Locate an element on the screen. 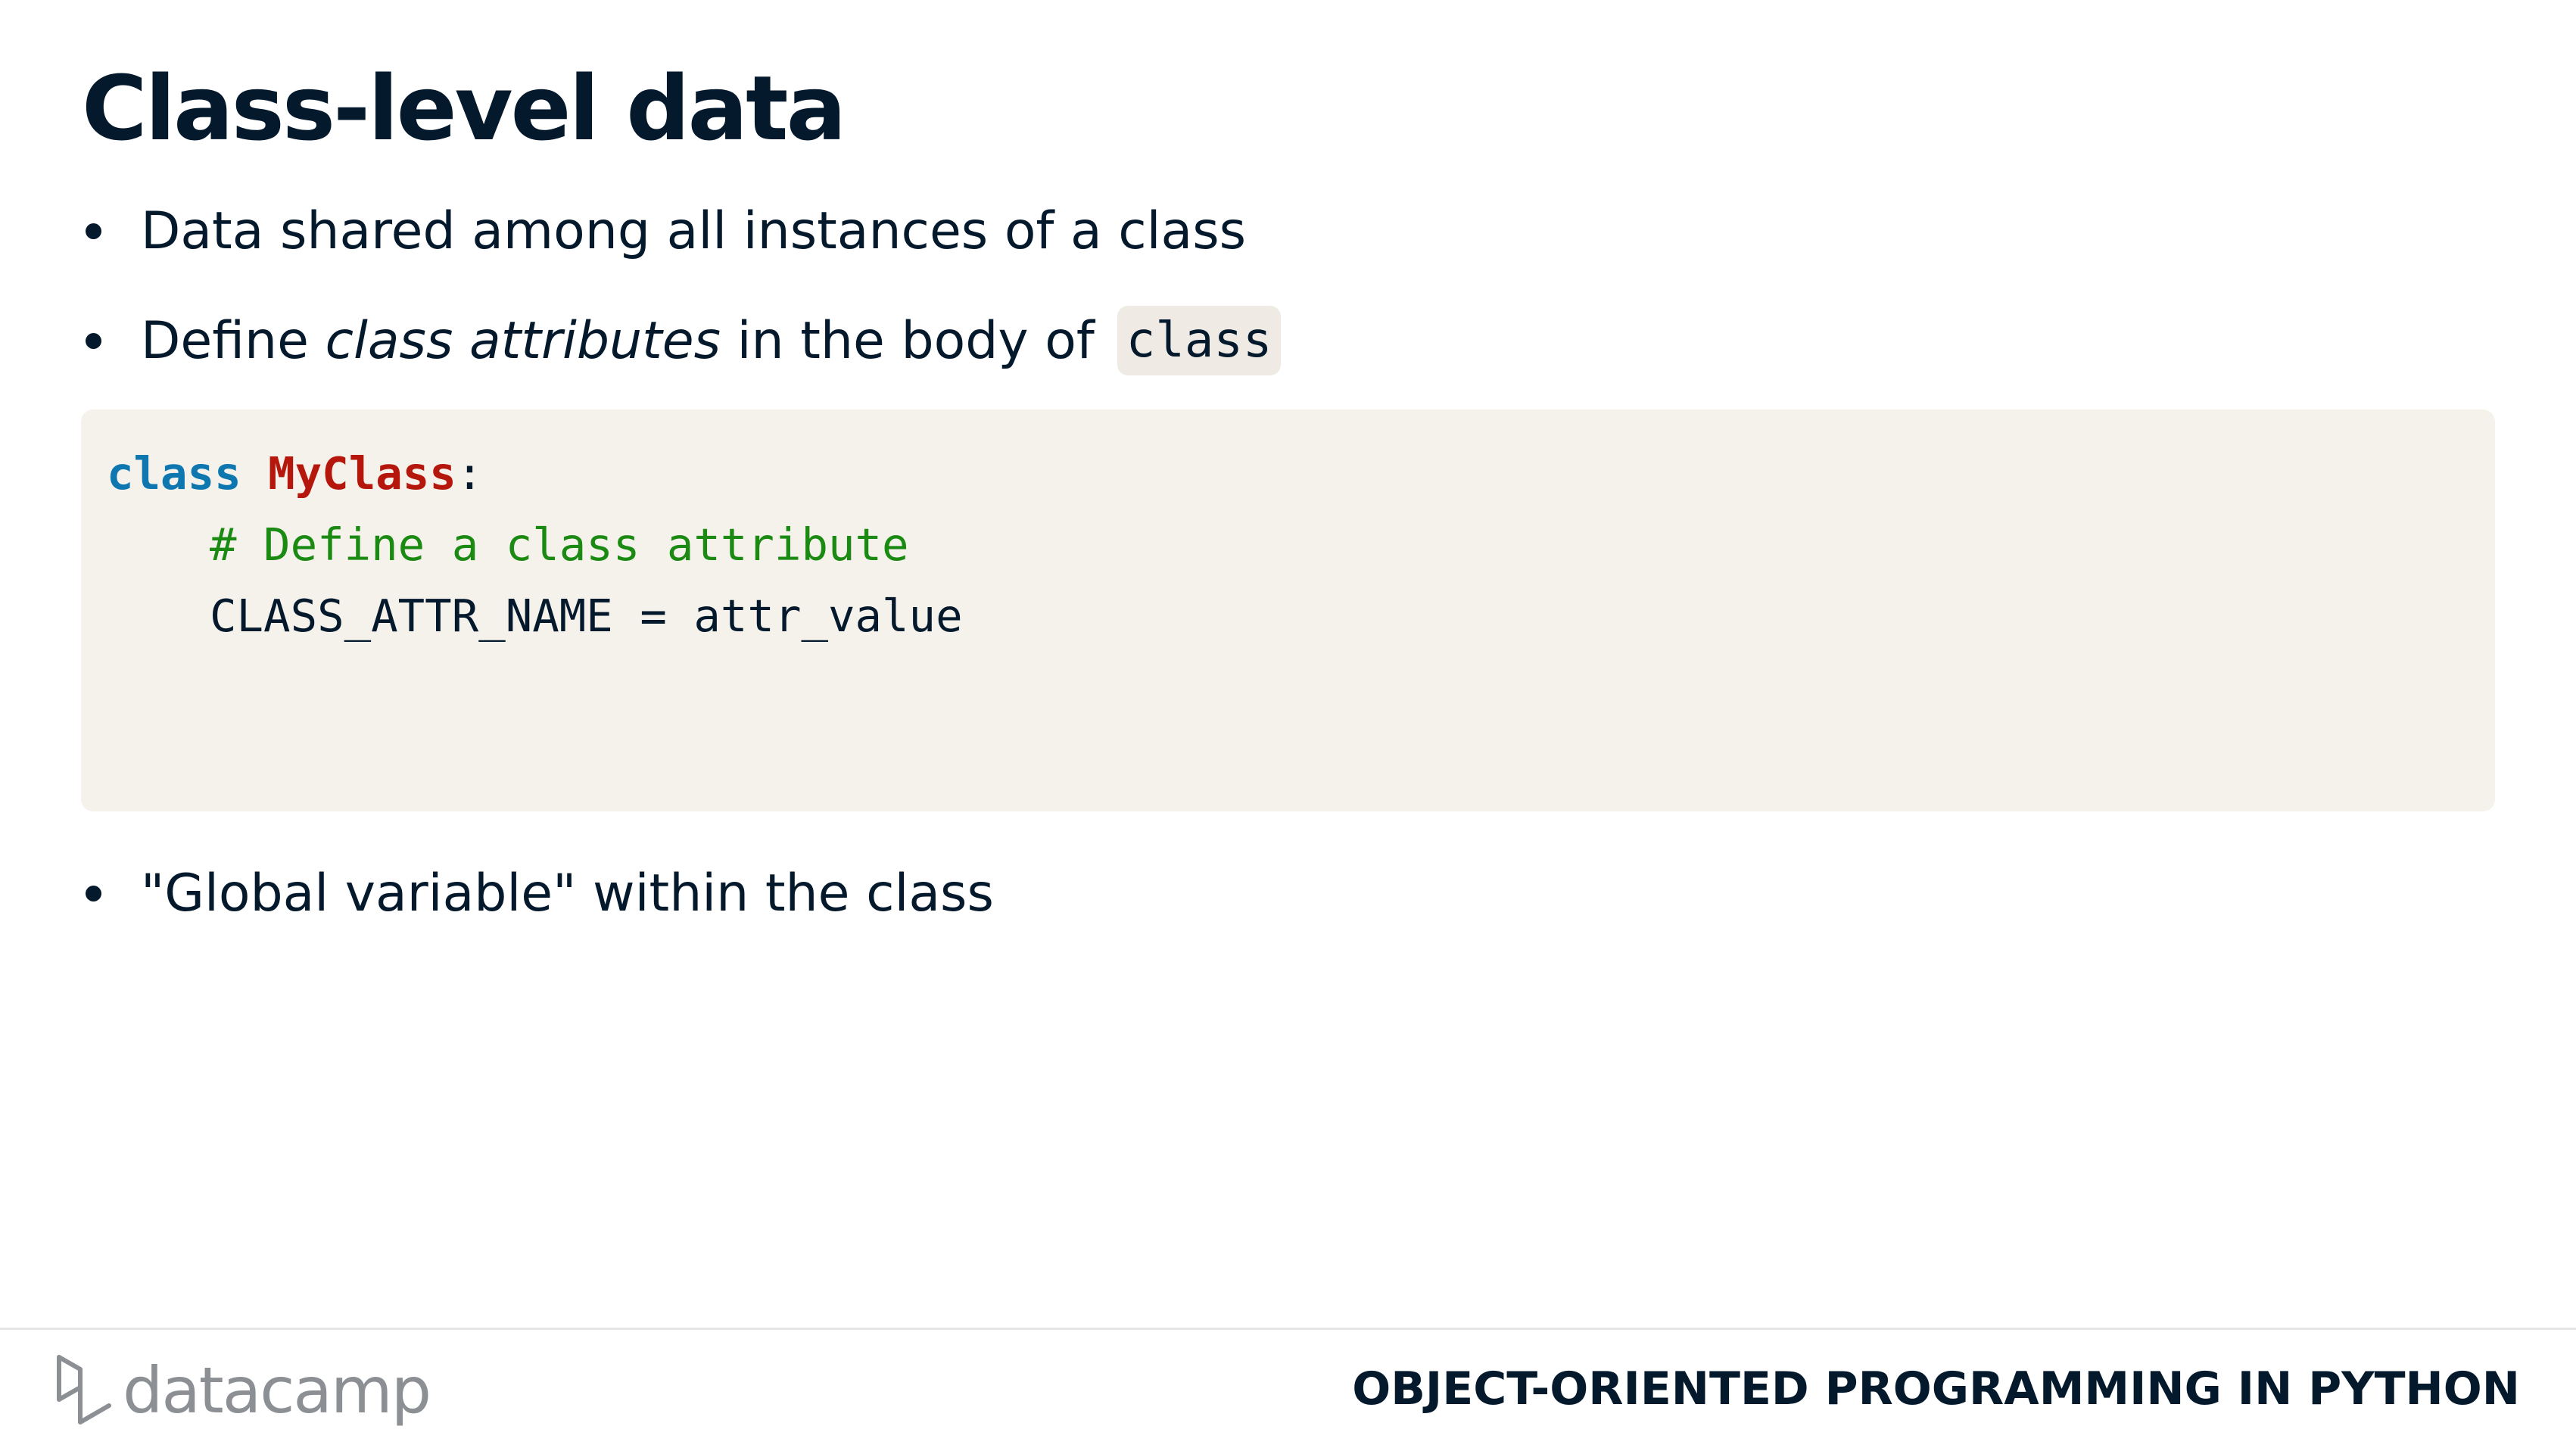 Image resolution: width=2576 pixels, height=1451 pixels. bullet-text-italic: class attributes is located at coordinates (523, 341).